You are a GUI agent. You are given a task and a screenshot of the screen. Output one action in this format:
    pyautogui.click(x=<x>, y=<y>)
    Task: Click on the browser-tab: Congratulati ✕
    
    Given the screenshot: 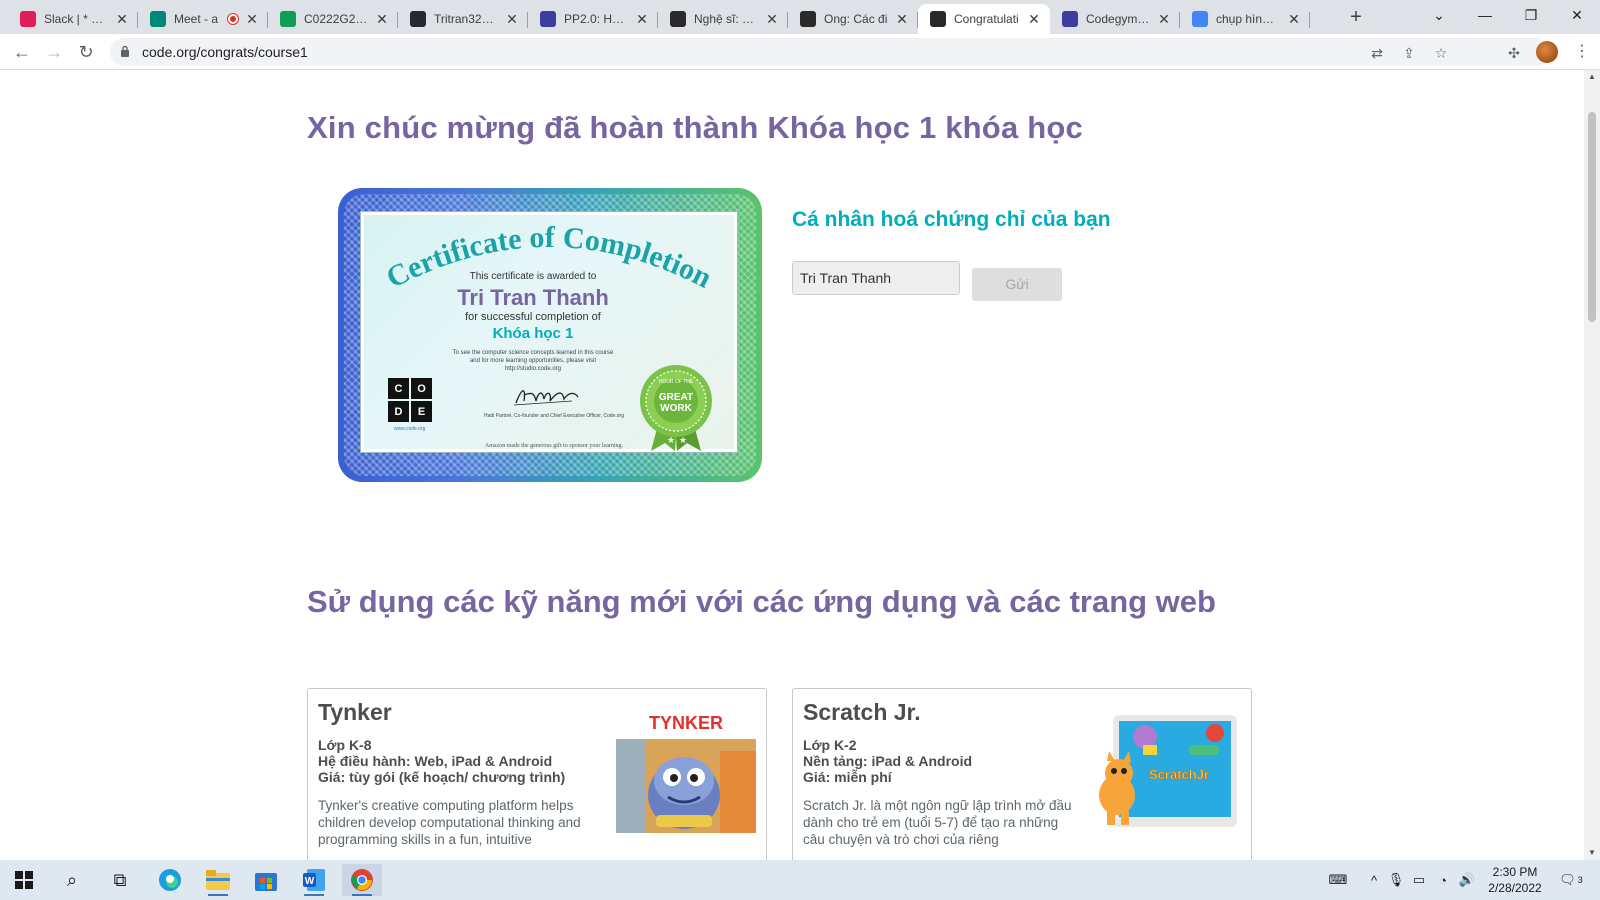 What is the action you would take?
    pyautogui.click(x=984, y=19)
    